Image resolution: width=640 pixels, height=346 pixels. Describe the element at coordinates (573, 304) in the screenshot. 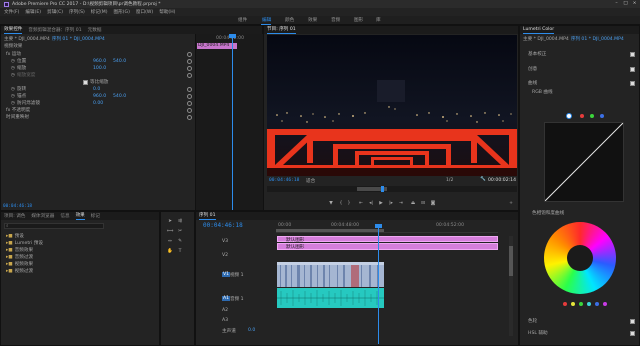

I see `yellow-swatch` at that location.